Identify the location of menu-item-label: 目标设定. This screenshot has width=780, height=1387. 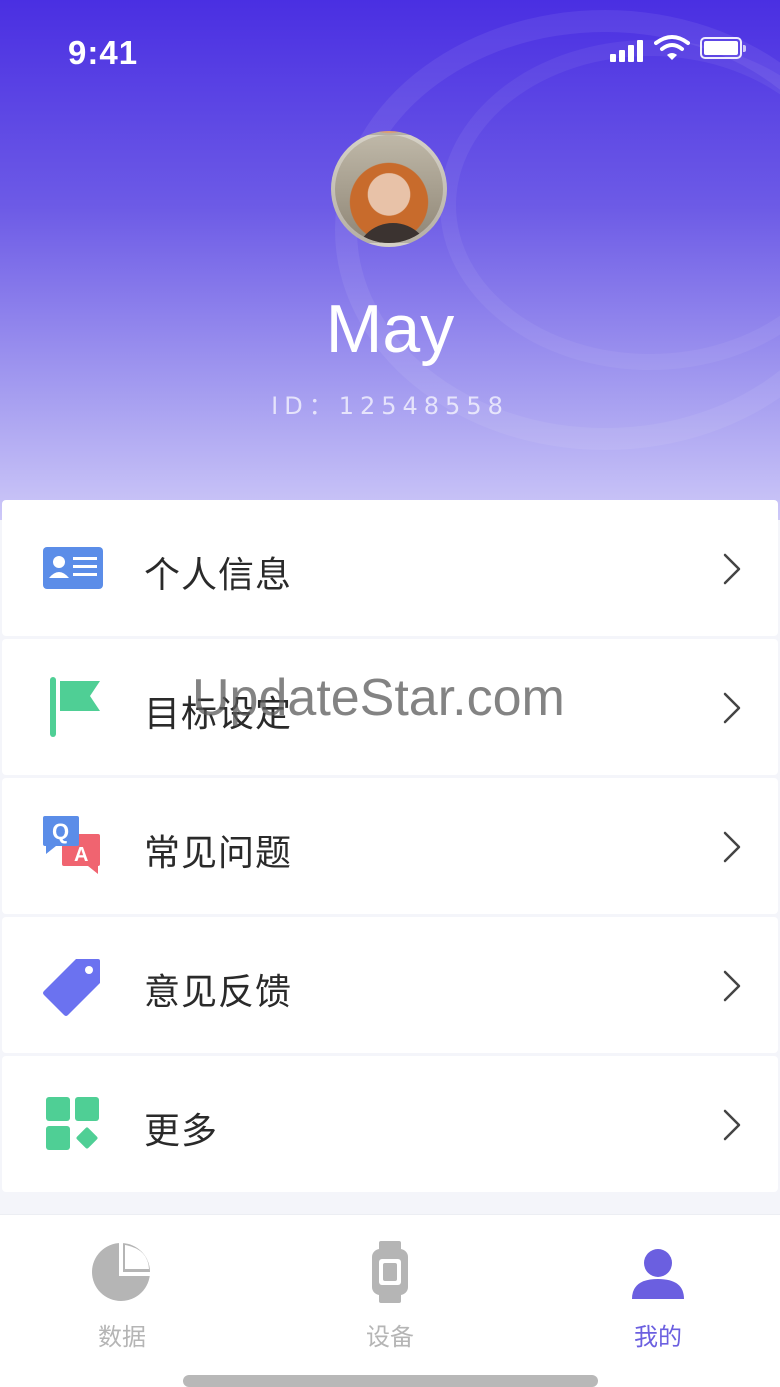
(218, 714).